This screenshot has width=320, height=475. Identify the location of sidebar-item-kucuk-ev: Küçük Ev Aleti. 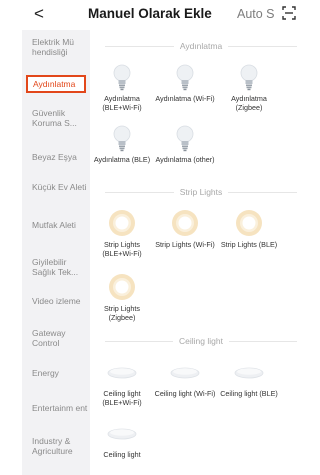
(56, 187).